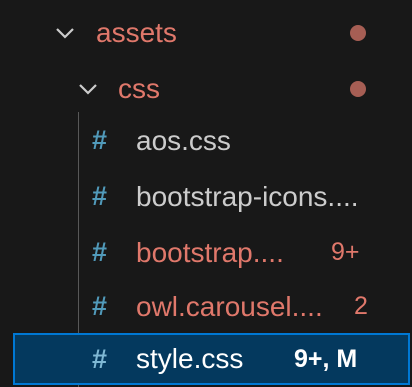  I want to click on file-label: aos.css, so click(183, 140).